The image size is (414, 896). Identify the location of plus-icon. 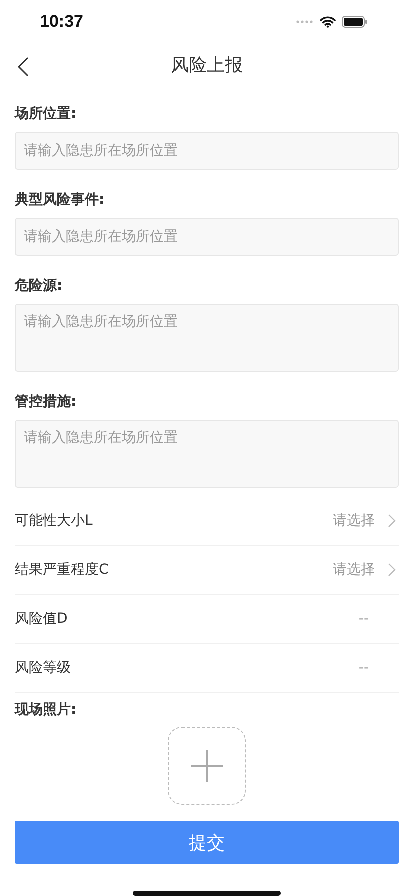
(207, 766).